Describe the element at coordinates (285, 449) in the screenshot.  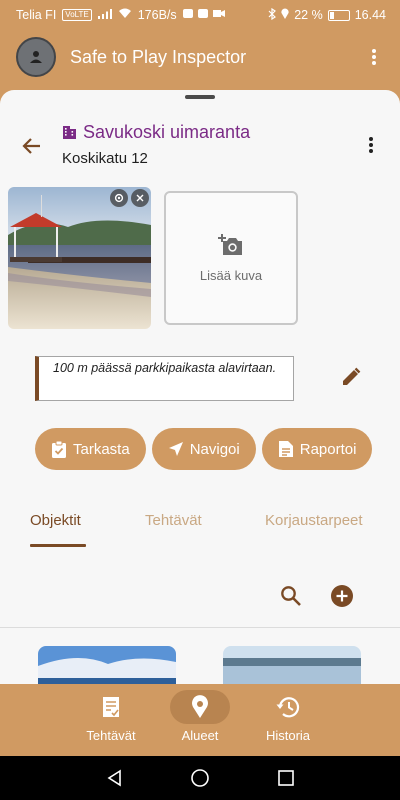
I see `document-icon` at that location.